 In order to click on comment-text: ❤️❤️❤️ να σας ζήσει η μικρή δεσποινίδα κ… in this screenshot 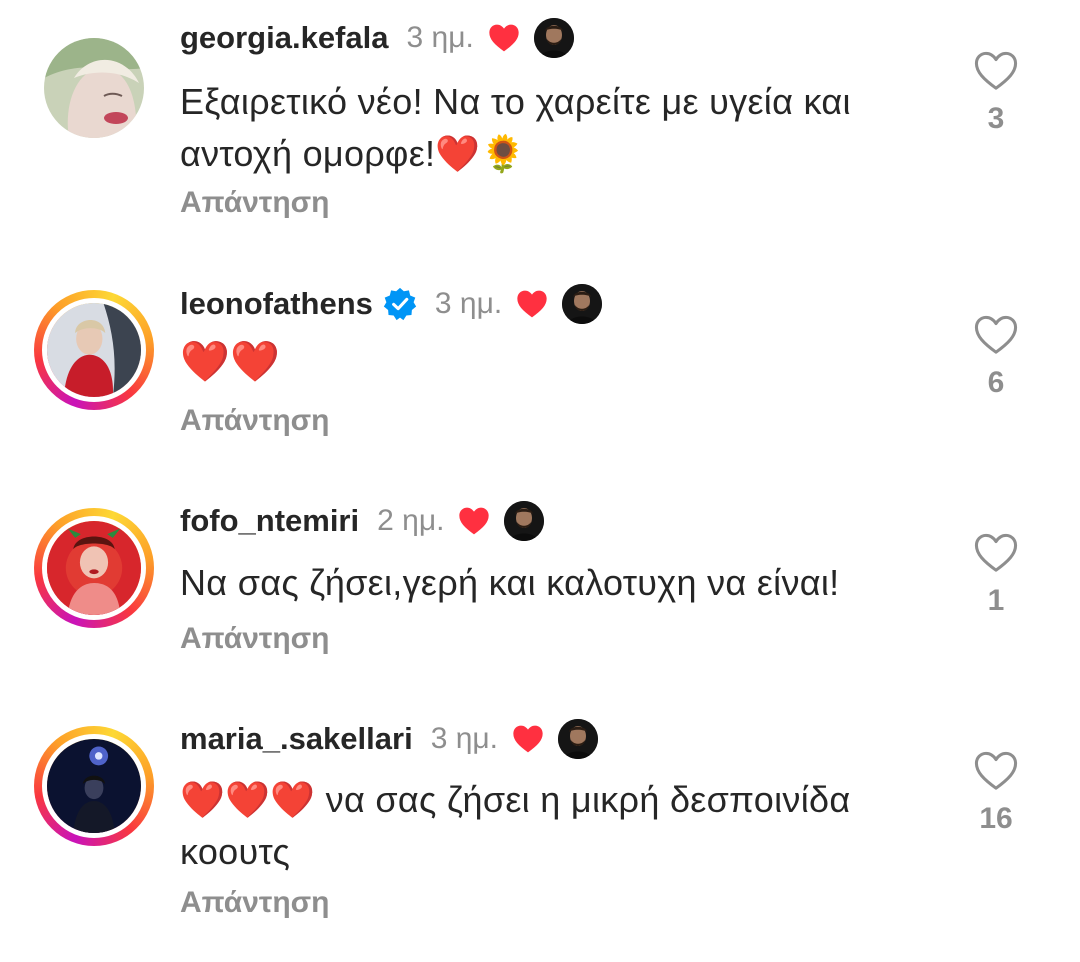, I will do `click(515, 825)`.